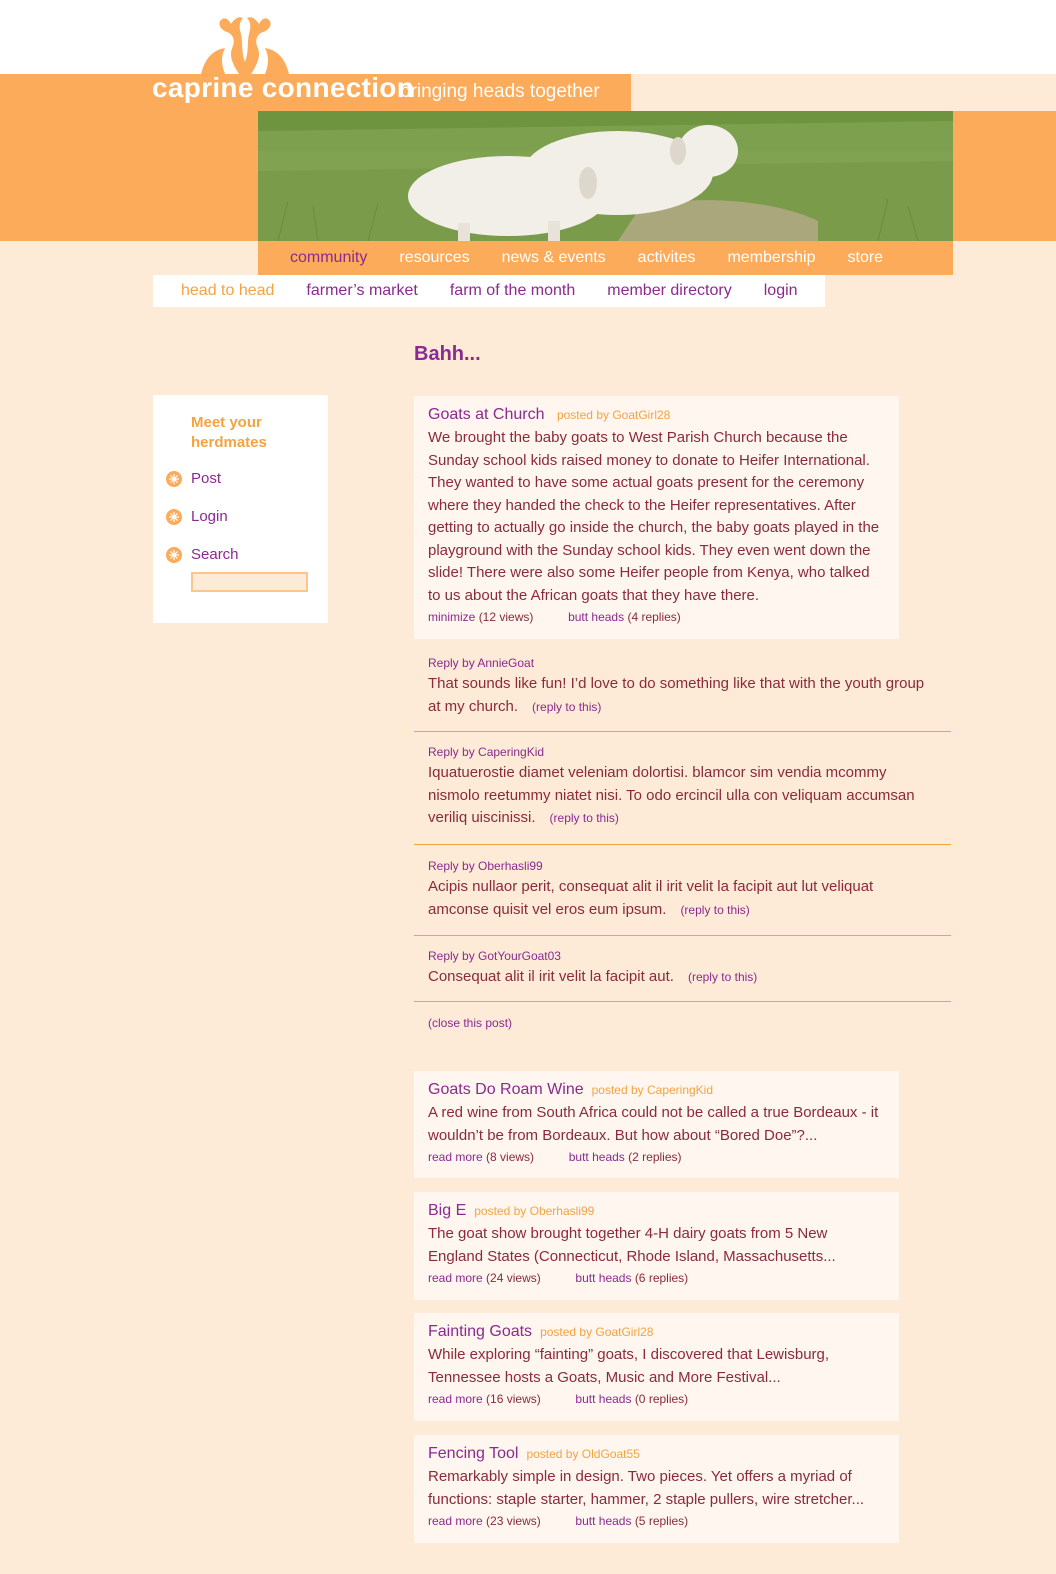 This screenshot has height=1574, width=1056. I want to click on post-views: (24 views), so click(513, 1278).